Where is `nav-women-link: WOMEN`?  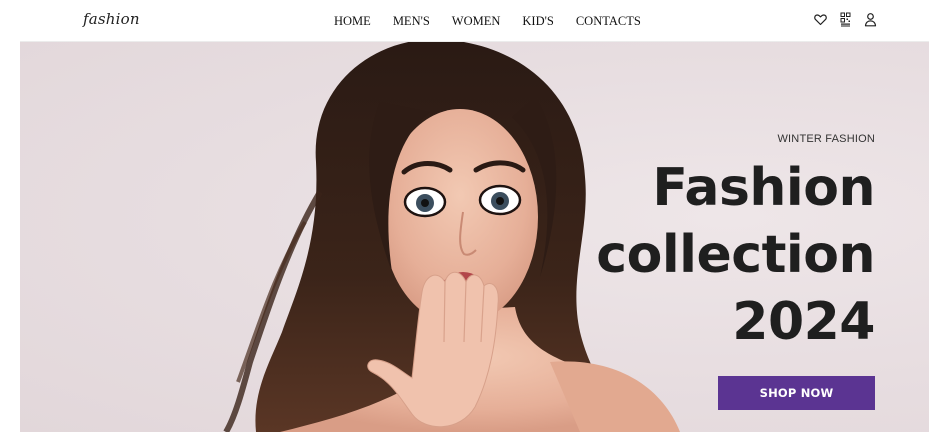 nav-women-link: WOMEN is located at coordinates (476, 21).